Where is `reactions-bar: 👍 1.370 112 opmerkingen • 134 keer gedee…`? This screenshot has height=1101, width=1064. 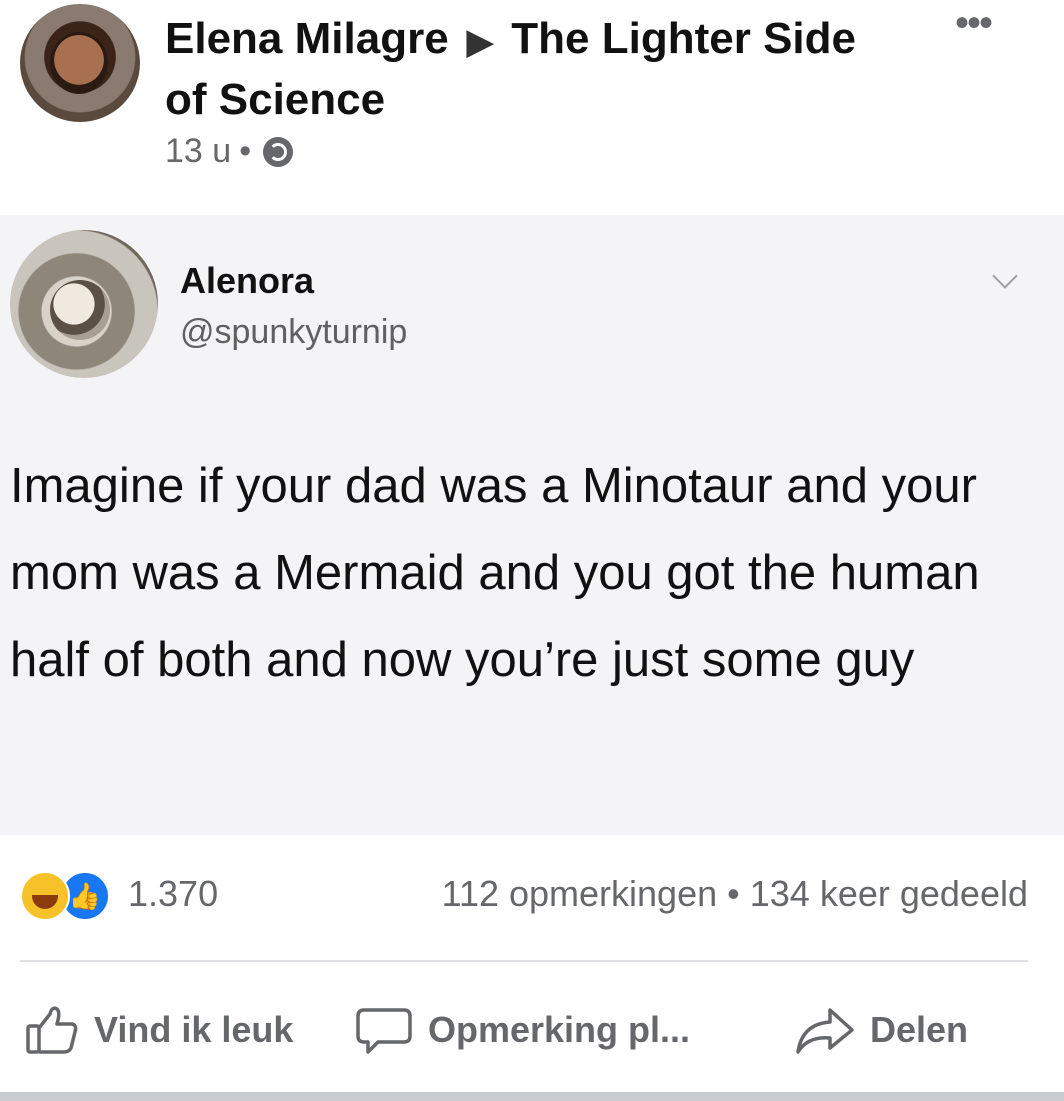 reactions-bar: 👍 1.370 112 opmerkingen • 134 keer gedee… is located at coordinates (532, 893).